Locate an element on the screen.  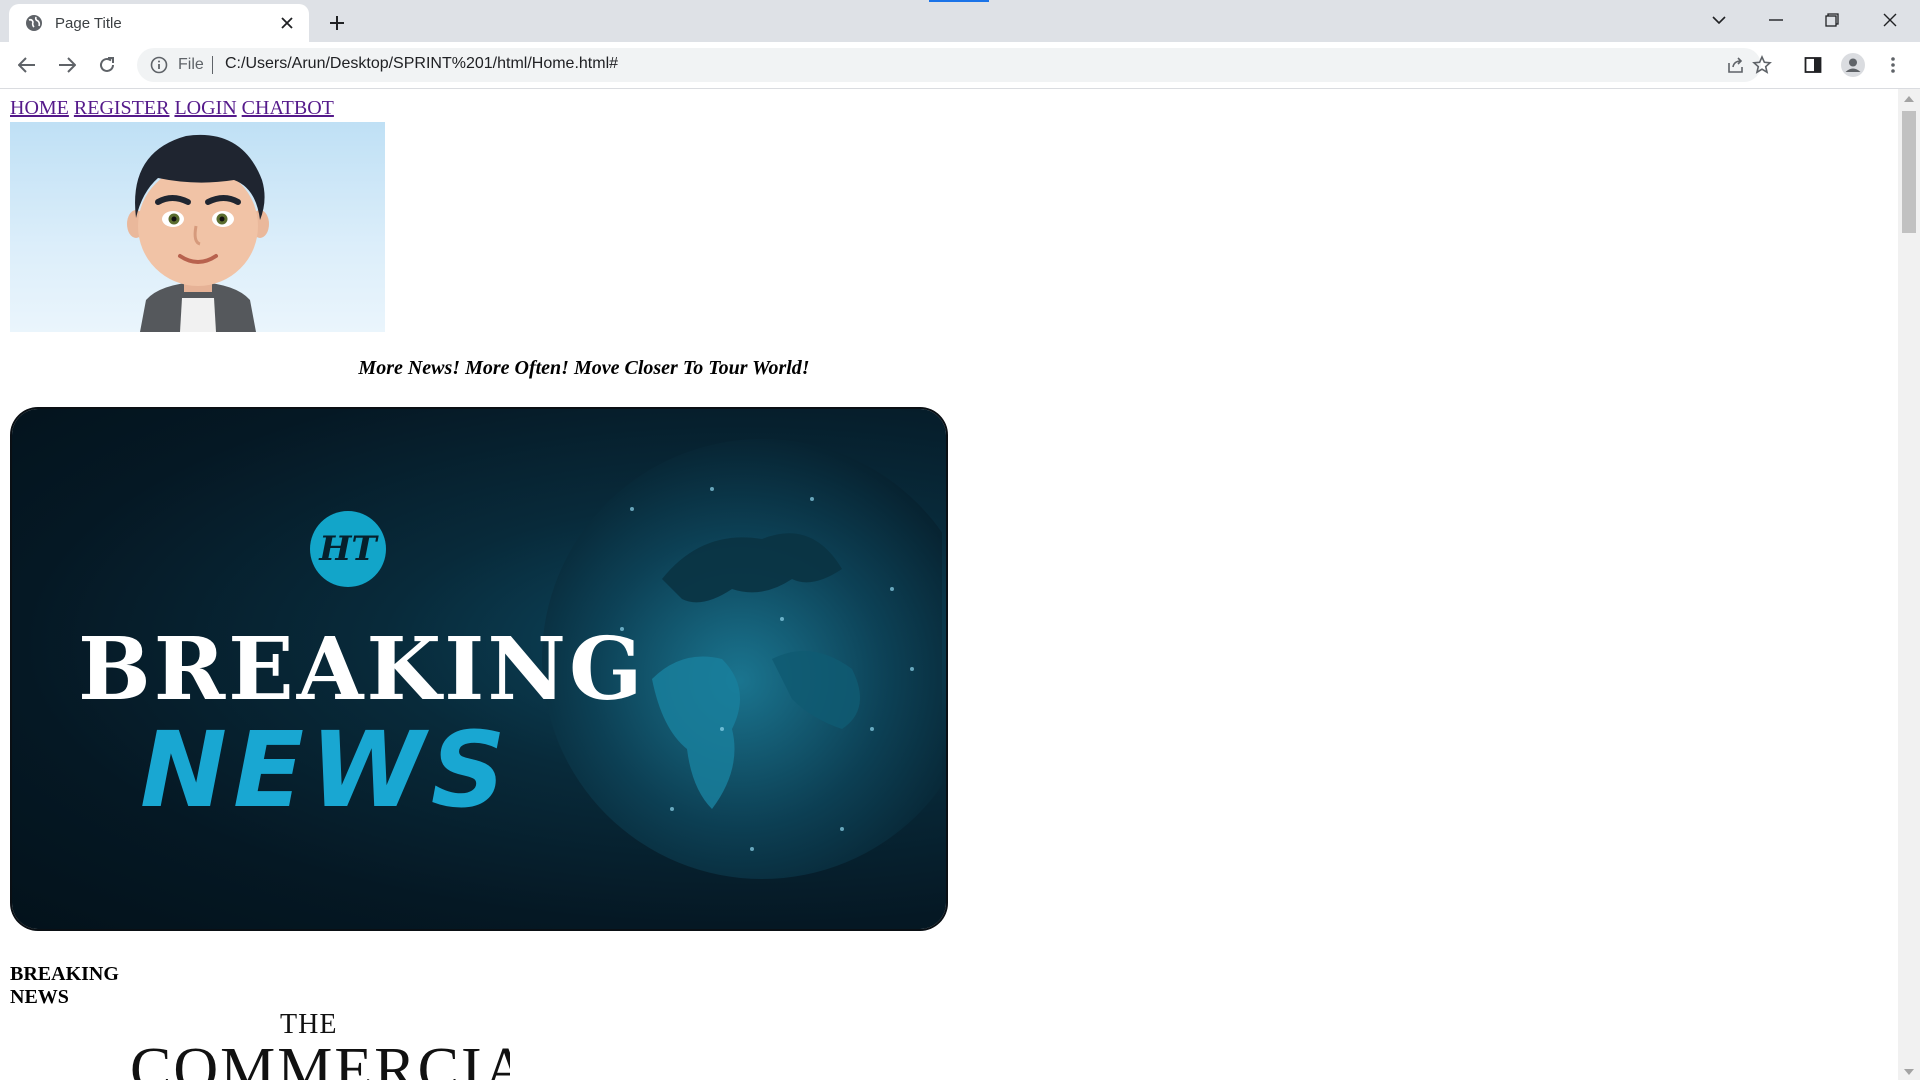
address-separator is located at coordinates (212, 65).